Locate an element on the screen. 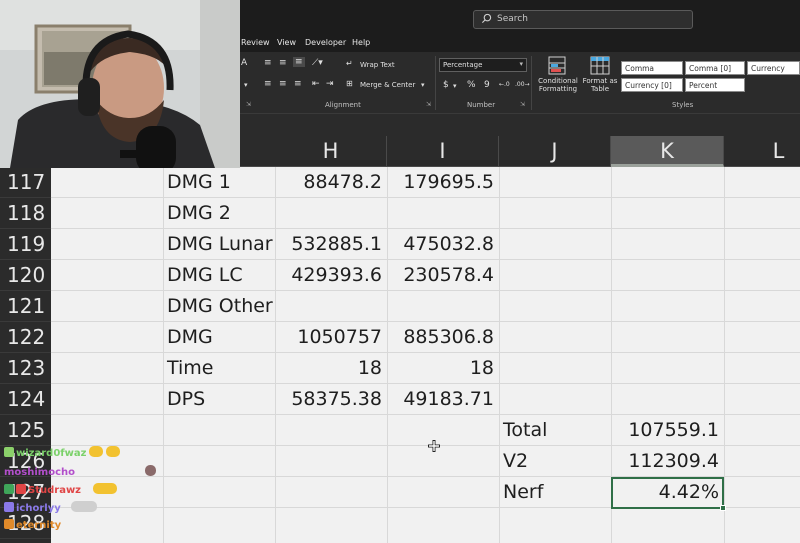  decrease-decimal-icon: .00→ is located at coordinates (522, 85).